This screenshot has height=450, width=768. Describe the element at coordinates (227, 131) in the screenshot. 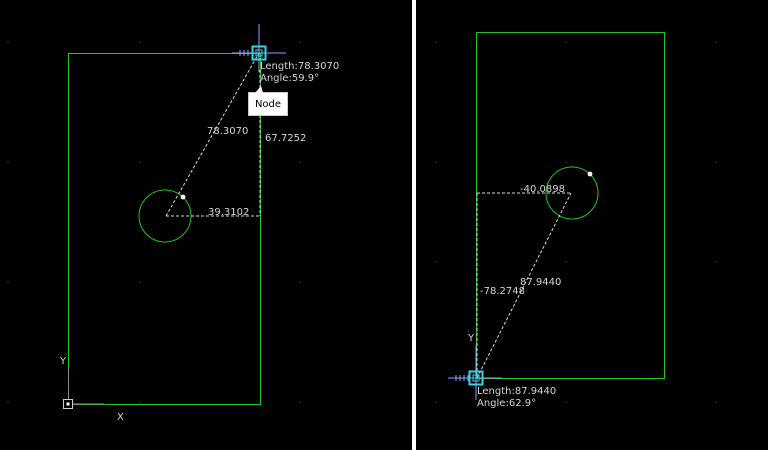

I see `dim-hypotenuse: 78.3070` at that location.